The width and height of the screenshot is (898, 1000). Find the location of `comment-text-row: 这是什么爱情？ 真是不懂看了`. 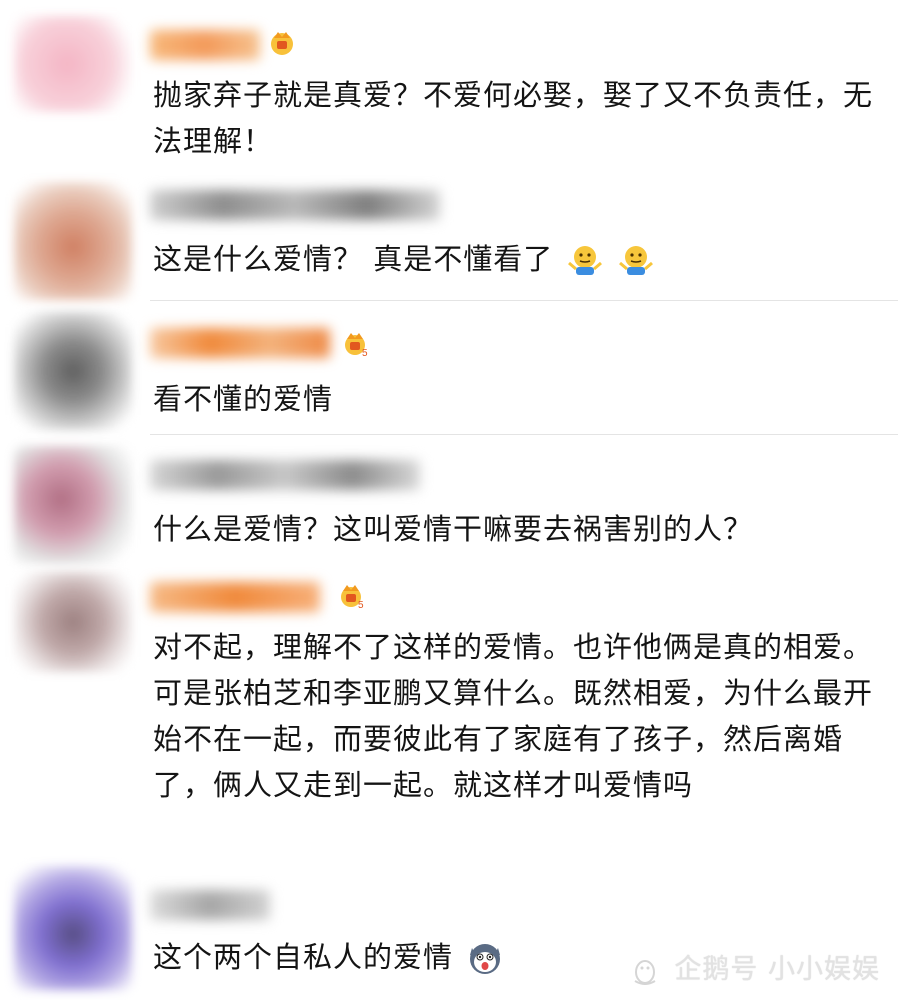

comment-text-row: 这是什么爱情？ 真是不懂看了 is located at coordinates (513, 259).